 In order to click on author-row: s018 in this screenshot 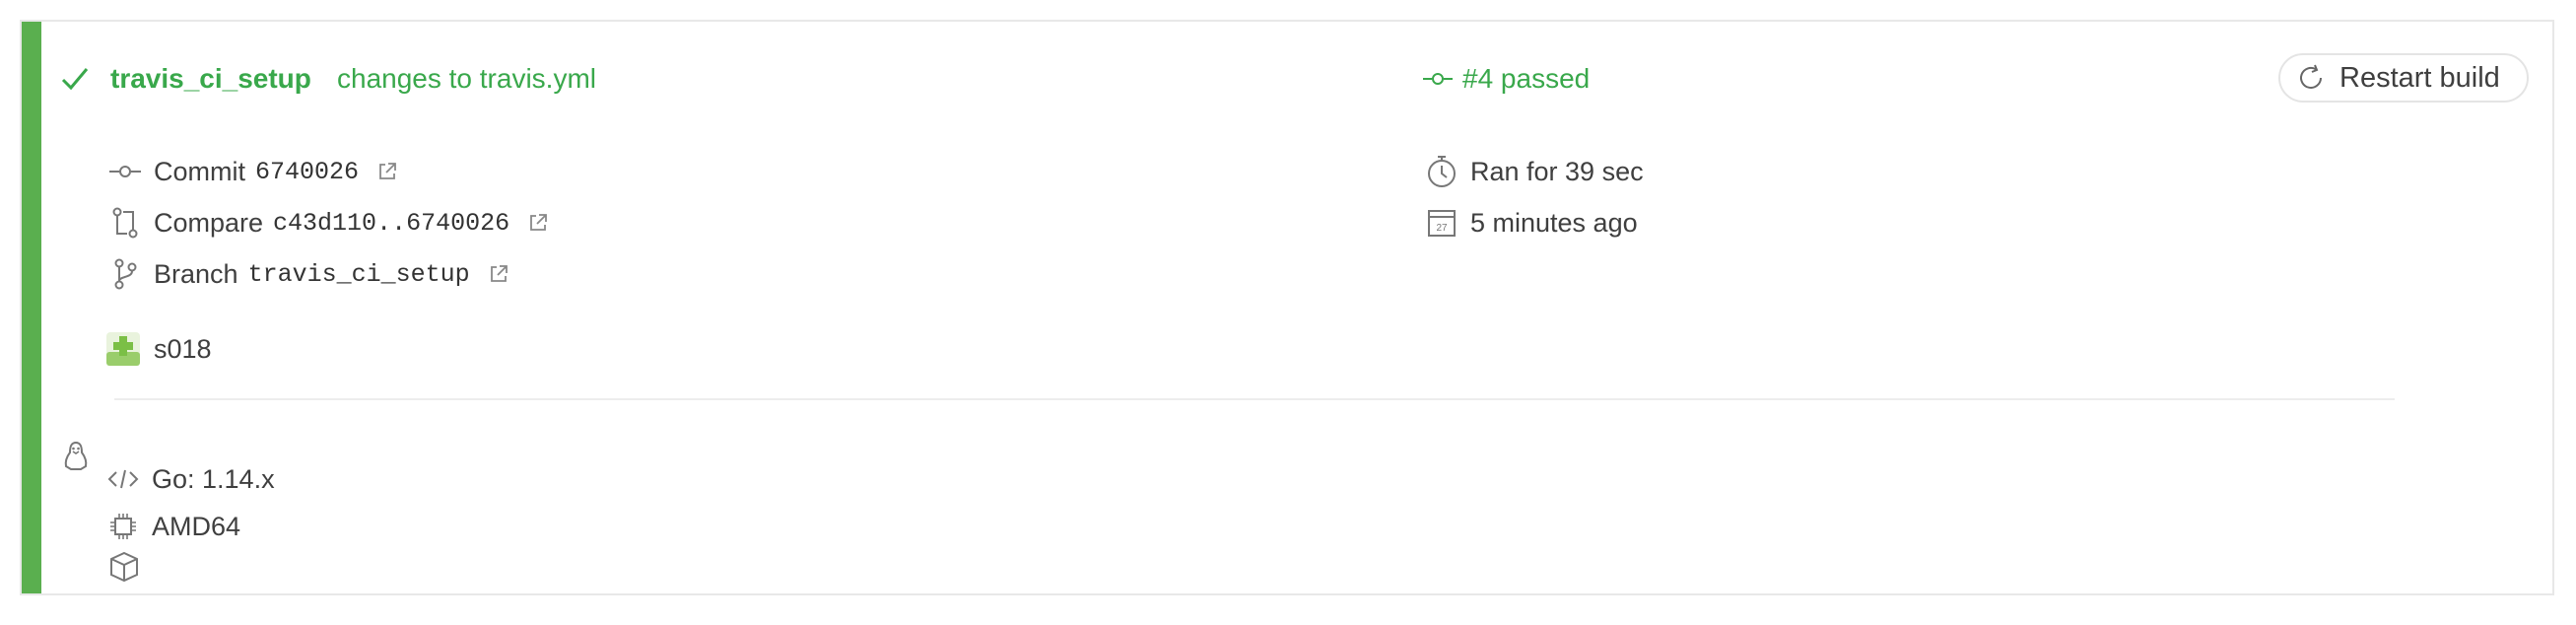, I will do `click(159, 349)`.